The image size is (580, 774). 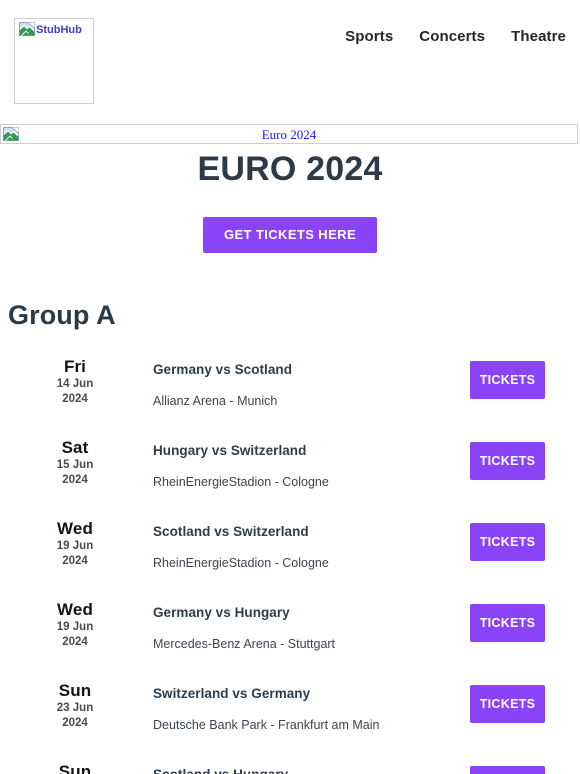 I want to click on cta-container: GET TICKETS HERE, so click(x=290, y=235).